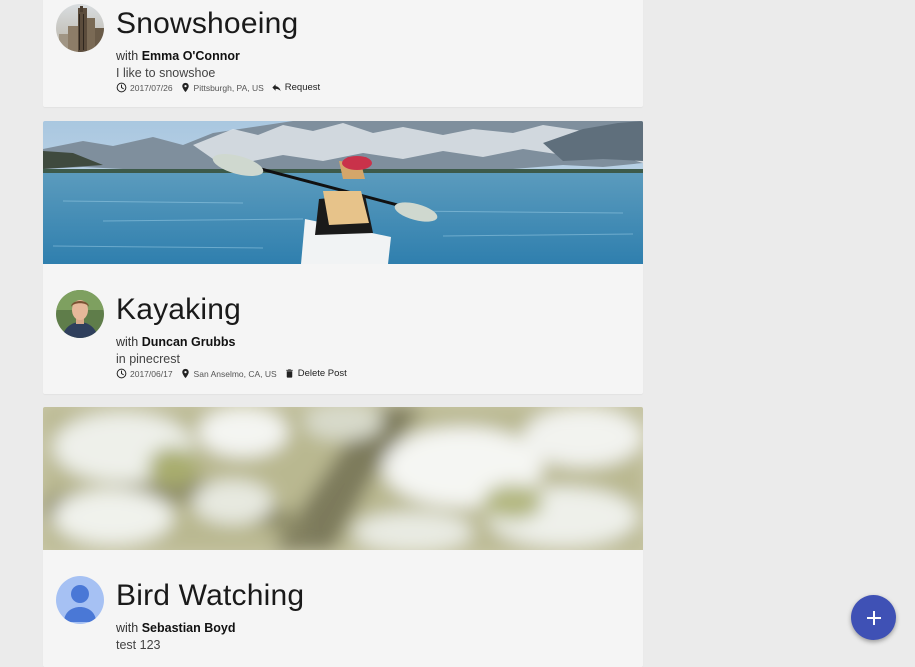  What do you see at coordinates (322, 373) in the screenshot?
I see `delete-post-button: Delete Post` at bounding box center [322, 373].